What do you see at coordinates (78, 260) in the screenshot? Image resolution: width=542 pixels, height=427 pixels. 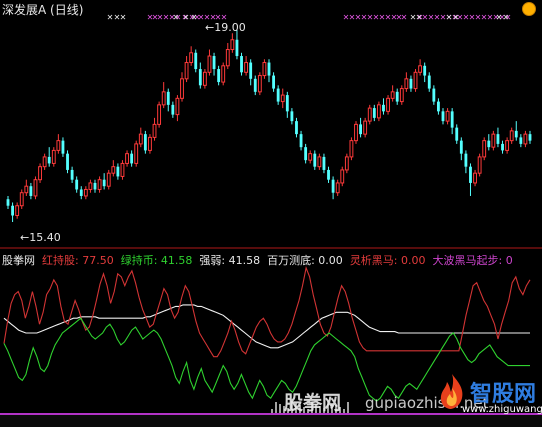 I see `legend-red-hold: 红持股: 77.50` at bounding box center [78, 260].